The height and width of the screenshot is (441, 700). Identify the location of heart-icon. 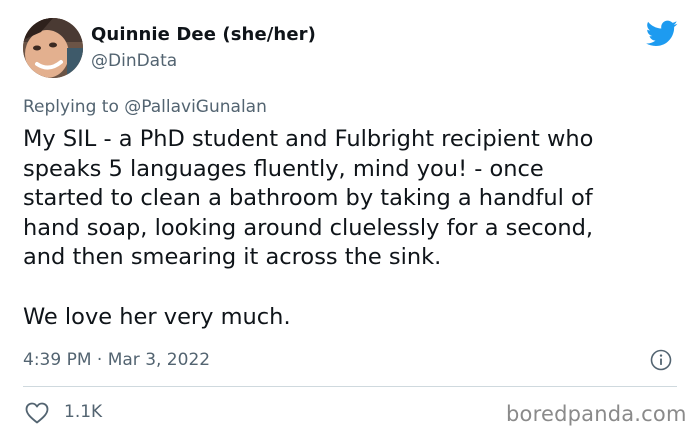
(37, 413).